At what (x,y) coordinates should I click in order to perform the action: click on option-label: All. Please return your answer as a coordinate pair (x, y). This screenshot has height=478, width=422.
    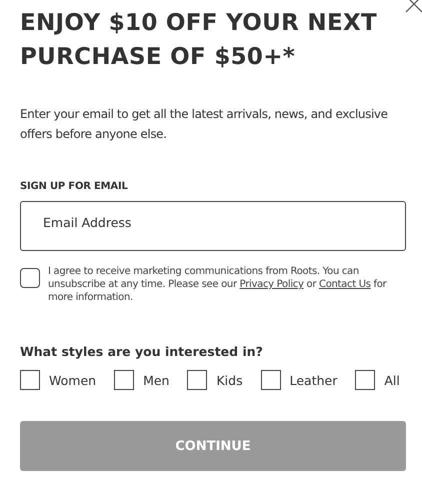
    Looking at the image, I should click on (392, 380).